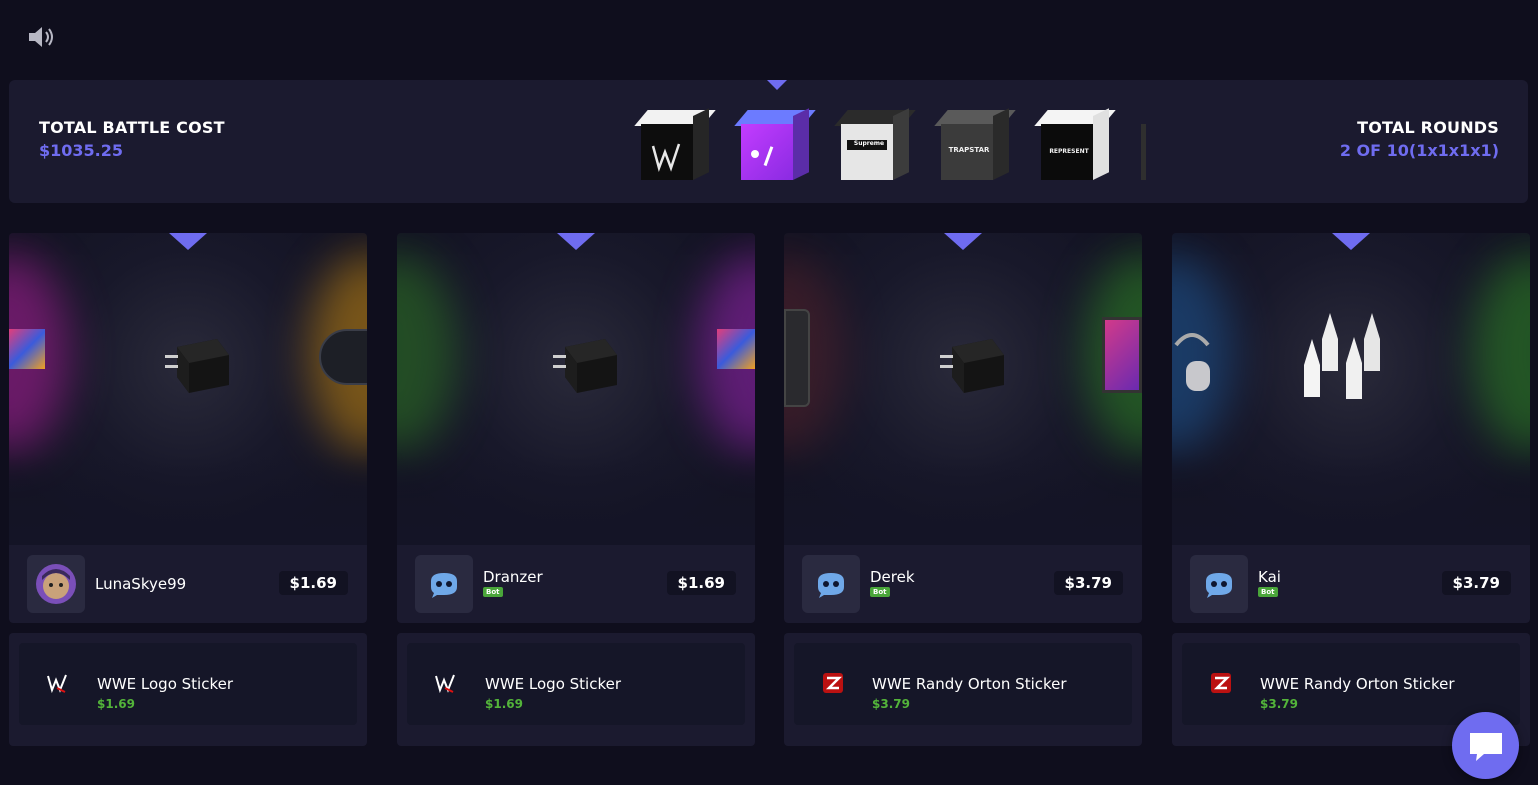  Describe the element at coordinates (777, 85) in the screenshot. I see `case-pointer` at that location.